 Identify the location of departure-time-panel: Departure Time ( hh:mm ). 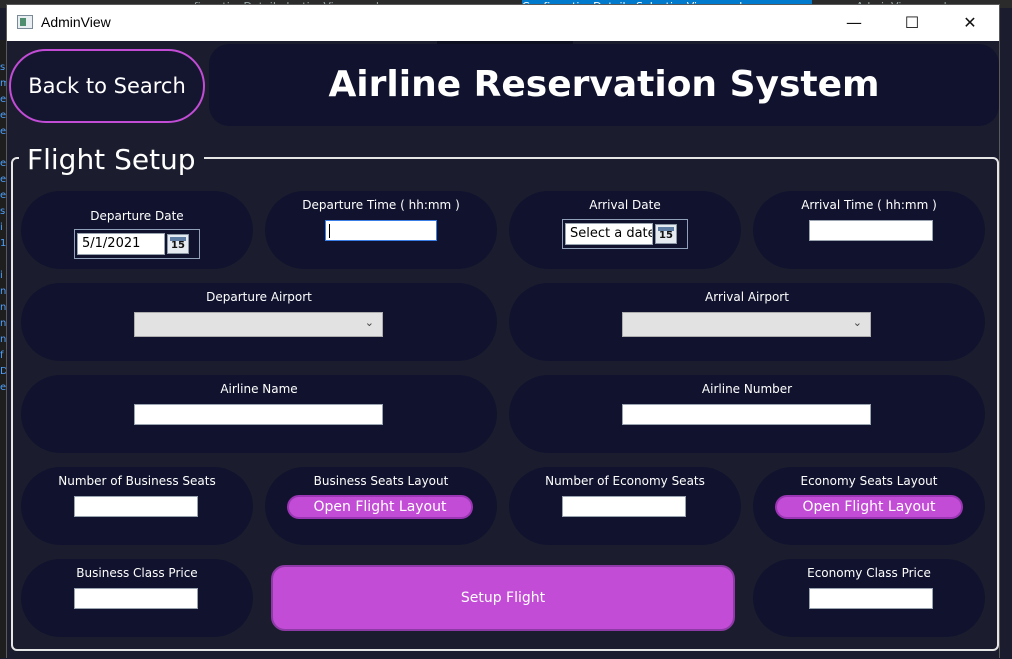
(381, 230).